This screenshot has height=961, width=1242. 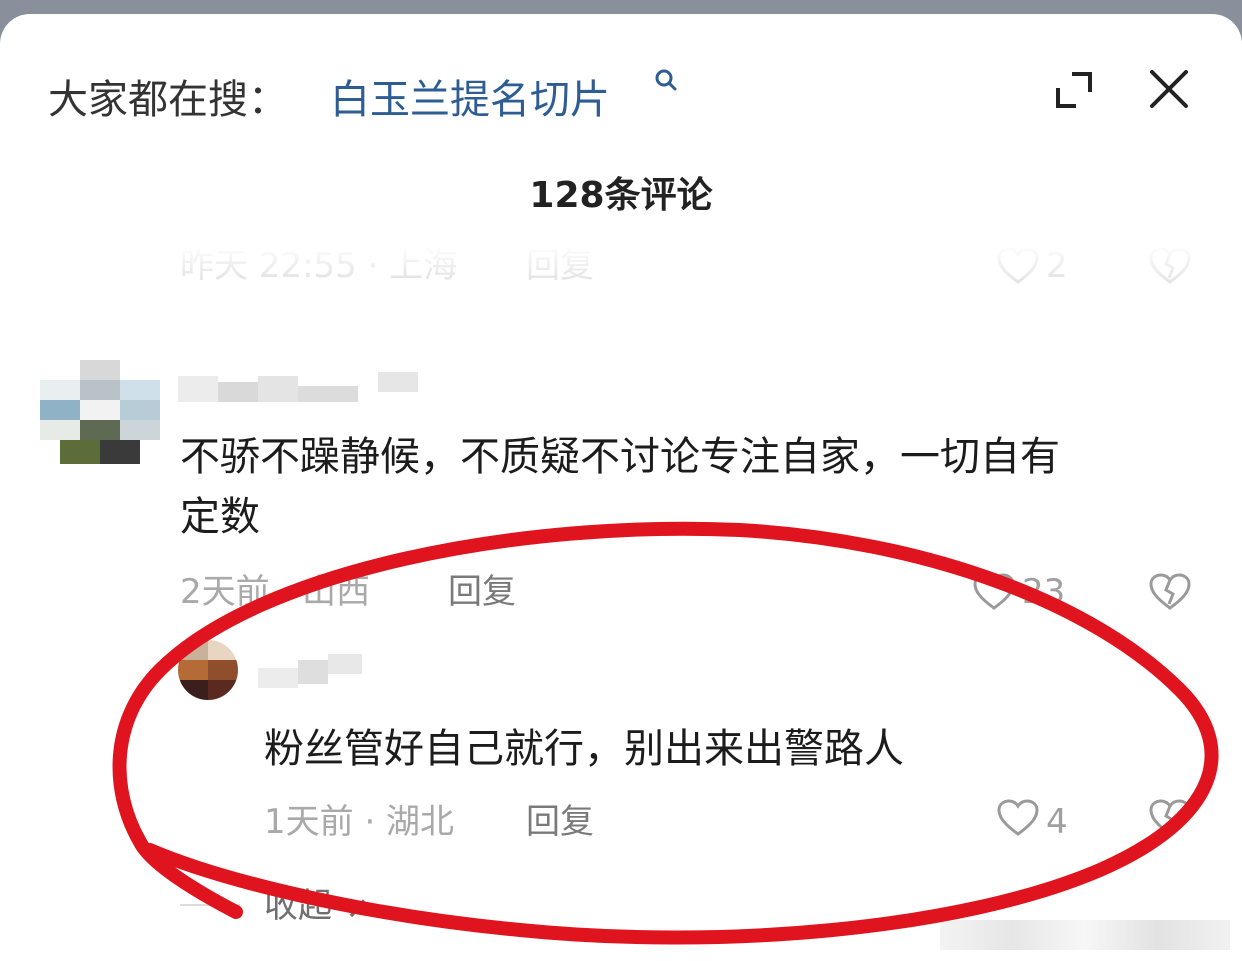 What do you see at coordinates (666, 80) in the screenshot?
I see `search-icon` at bounding box center [666, 80].